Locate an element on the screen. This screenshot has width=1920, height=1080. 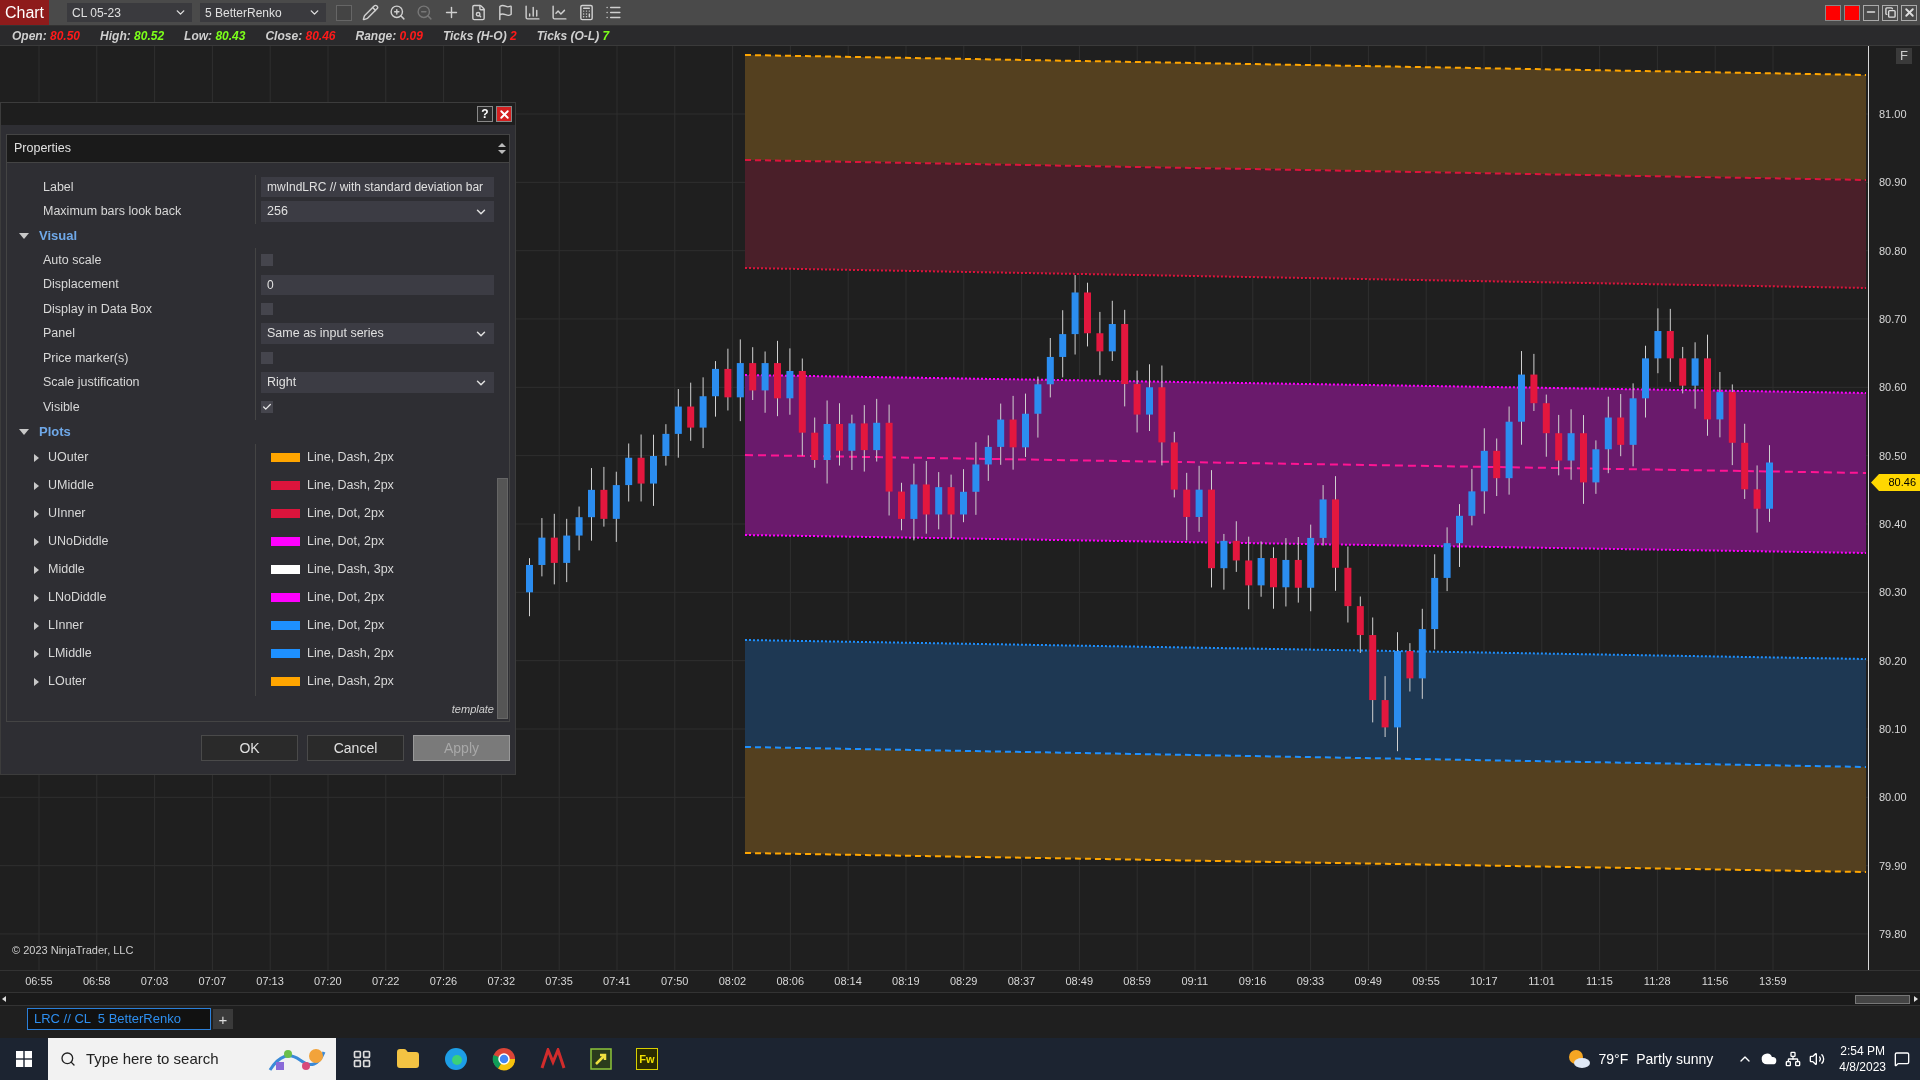
panel-title: Properties is located at coordinates (42, 149).